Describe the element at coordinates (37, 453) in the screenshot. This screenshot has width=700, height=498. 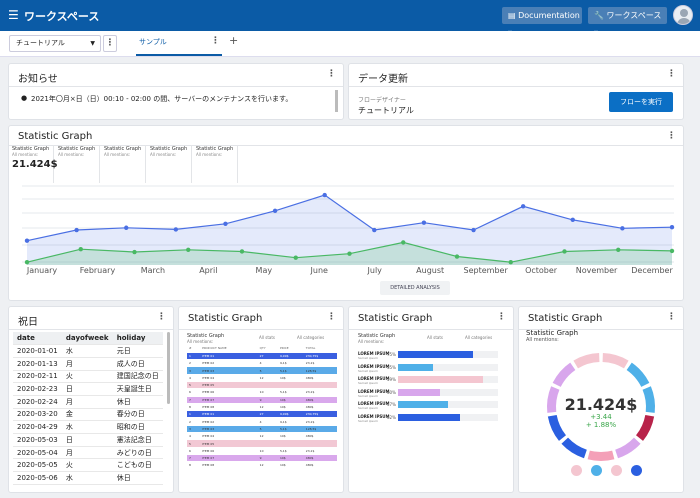
I see `table-cell: 2020-05-04` at that location.